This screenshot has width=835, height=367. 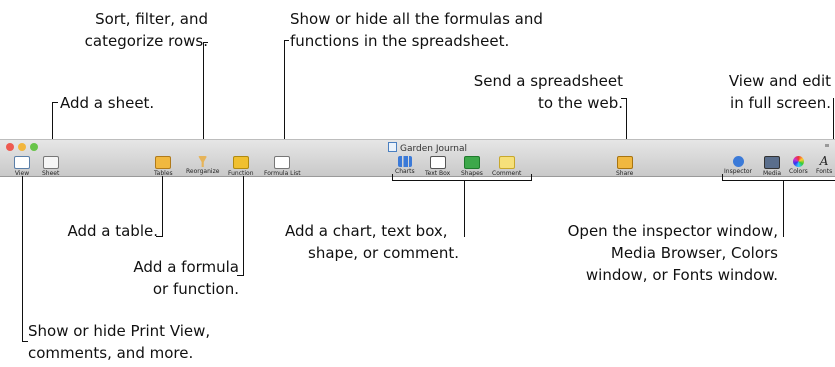 I want to click on formula-list-label: Formula List, so click(x=282, y=173).